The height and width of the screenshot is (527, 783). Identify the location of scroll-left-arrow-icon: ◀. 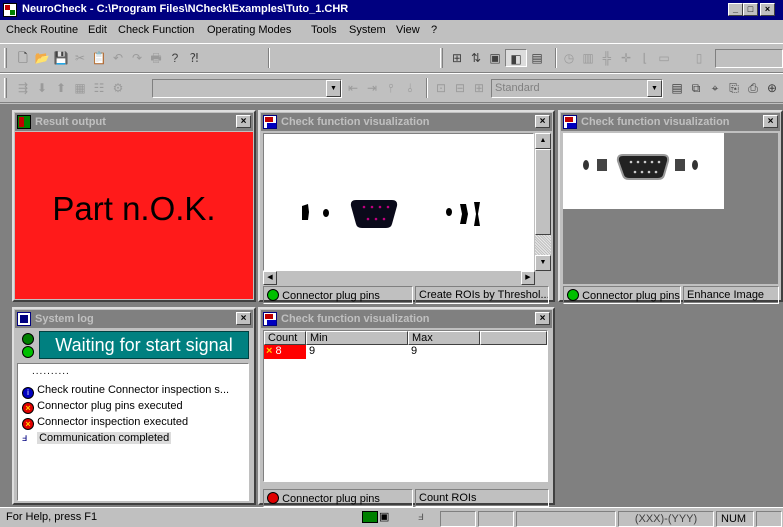
(270, 278).